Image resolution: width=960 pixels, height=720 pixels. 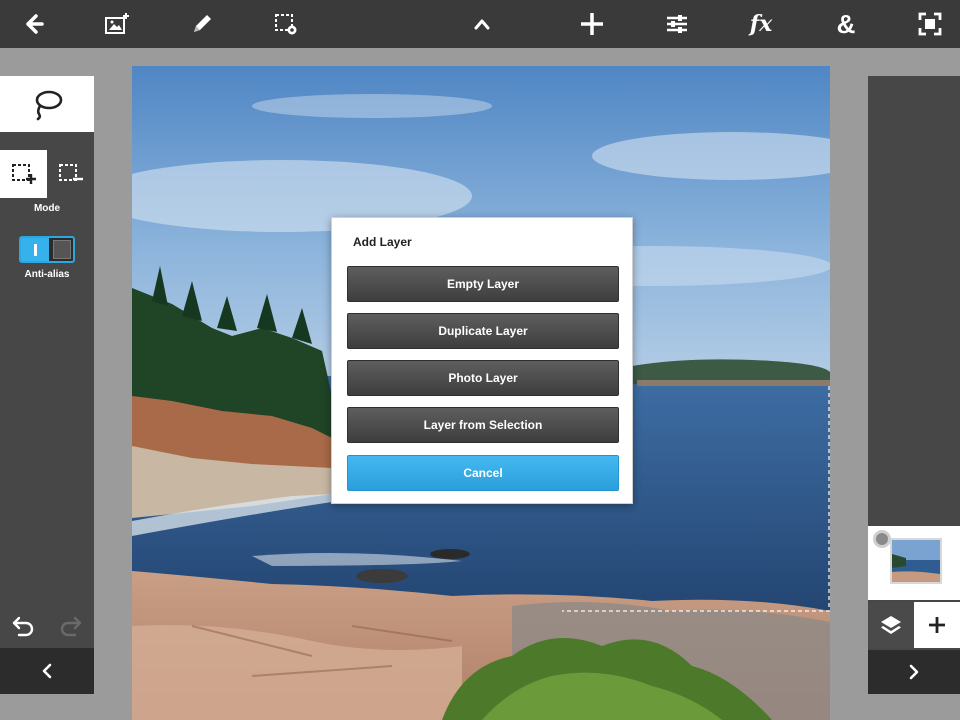 What do you see at coordinates (382, 242) in the screenshot?
I see `dialog-title: Add Layer` at bounding box center [382, 242].